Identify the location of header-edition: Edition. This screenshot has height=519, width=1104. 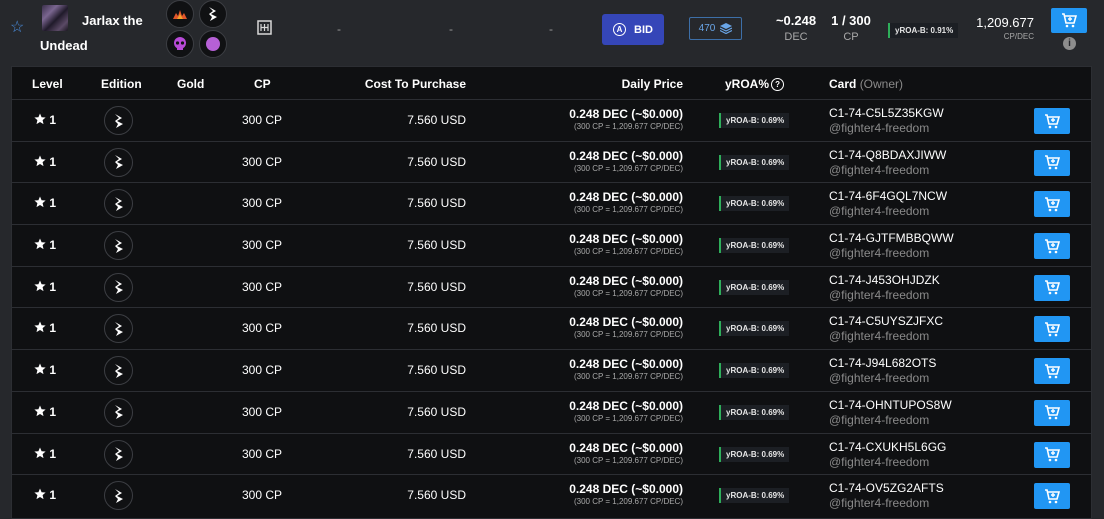
(121, 84).